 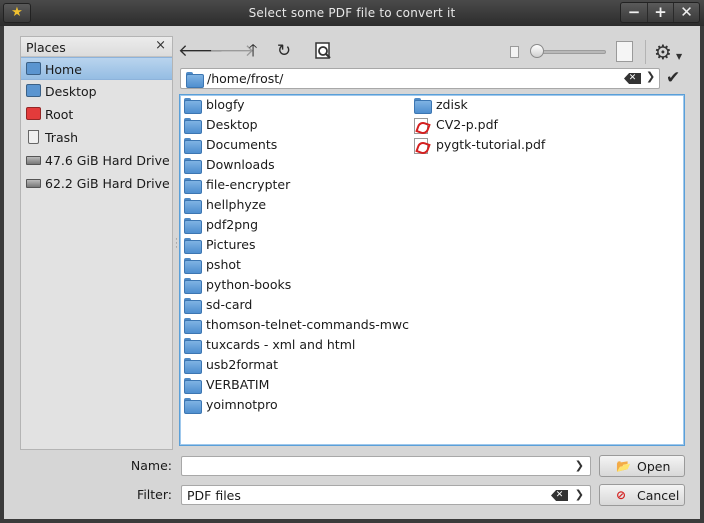 I want to click on filter-select: PDF files ✕ ❯, so click(x=386, y=495).